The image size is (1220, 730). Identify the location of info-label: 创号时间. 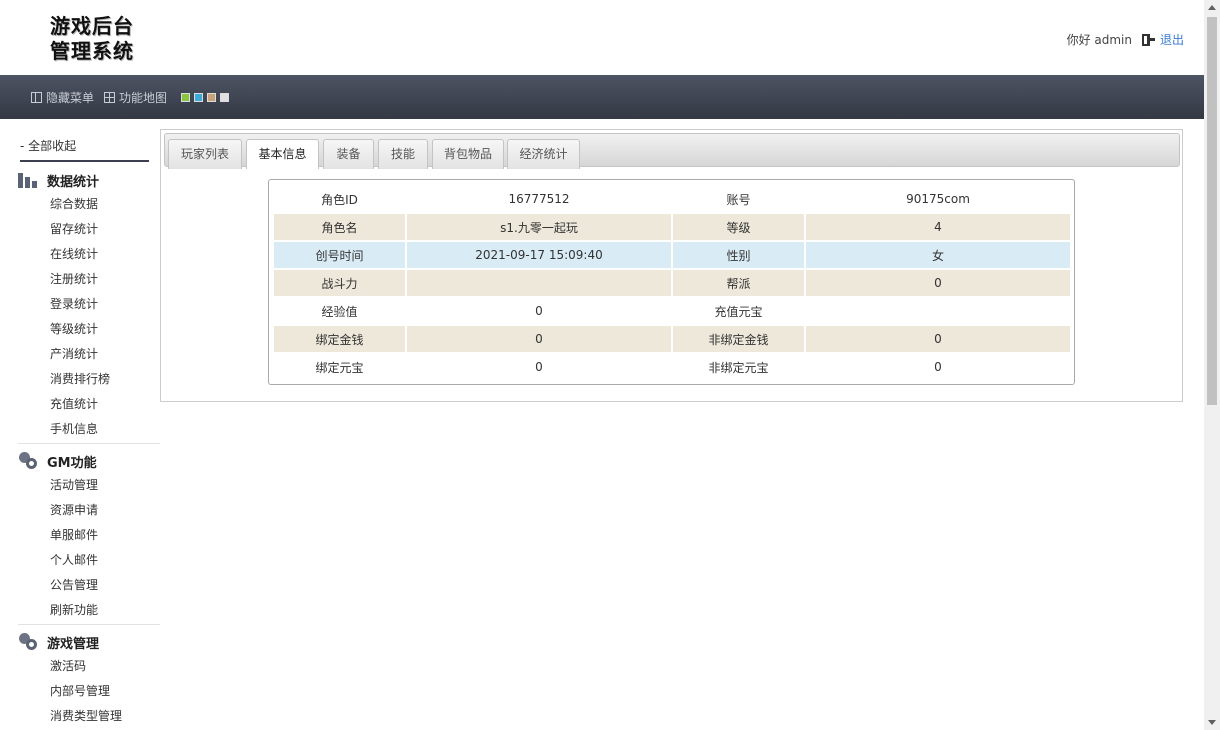
(339, 255).